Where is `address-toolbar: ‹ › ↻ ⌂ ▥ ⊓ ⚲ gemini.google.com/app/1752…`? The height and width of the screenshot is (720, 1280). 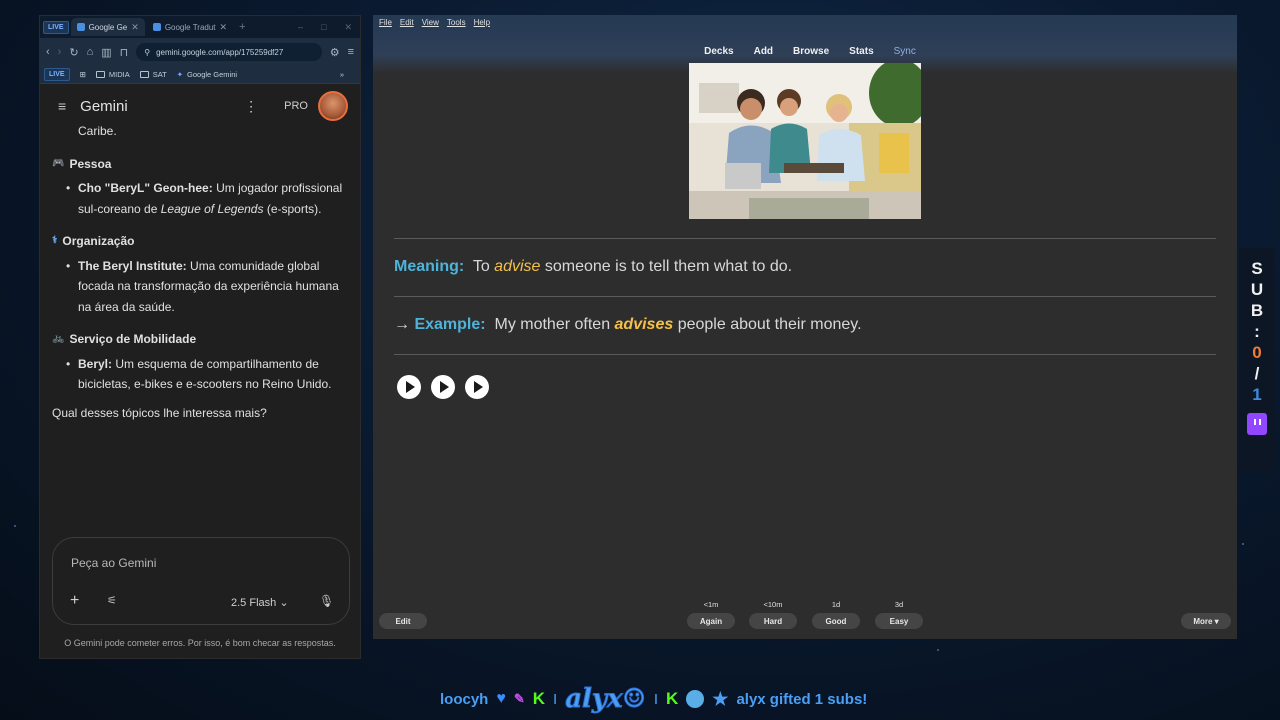
address-toolbar: ‹ › ↻ ⌂ ▥ ⊓ ⚲ gemini.google.com/app/1752… is located at coordinates (200, 52).